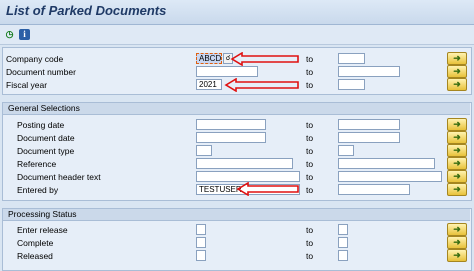 This screenshot has height=271, width=474. What do you see at coordinates (351, 84) in the screenshot?
I see `fiscal-year-to-field` at bounding box center [351, 84].